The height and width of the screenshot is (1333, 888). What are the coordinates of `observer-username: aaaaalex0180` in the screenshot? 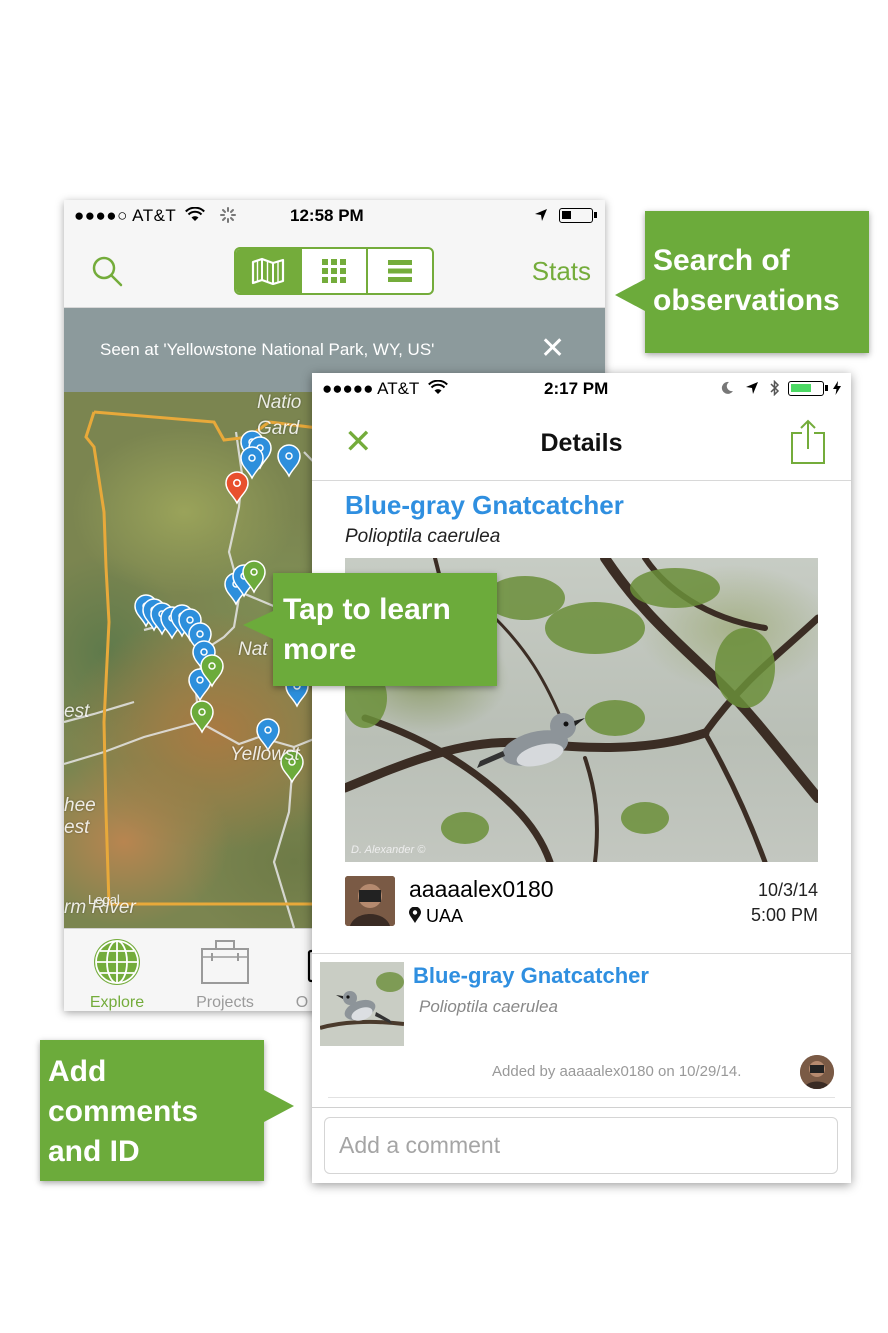 It's located at (481, 889).